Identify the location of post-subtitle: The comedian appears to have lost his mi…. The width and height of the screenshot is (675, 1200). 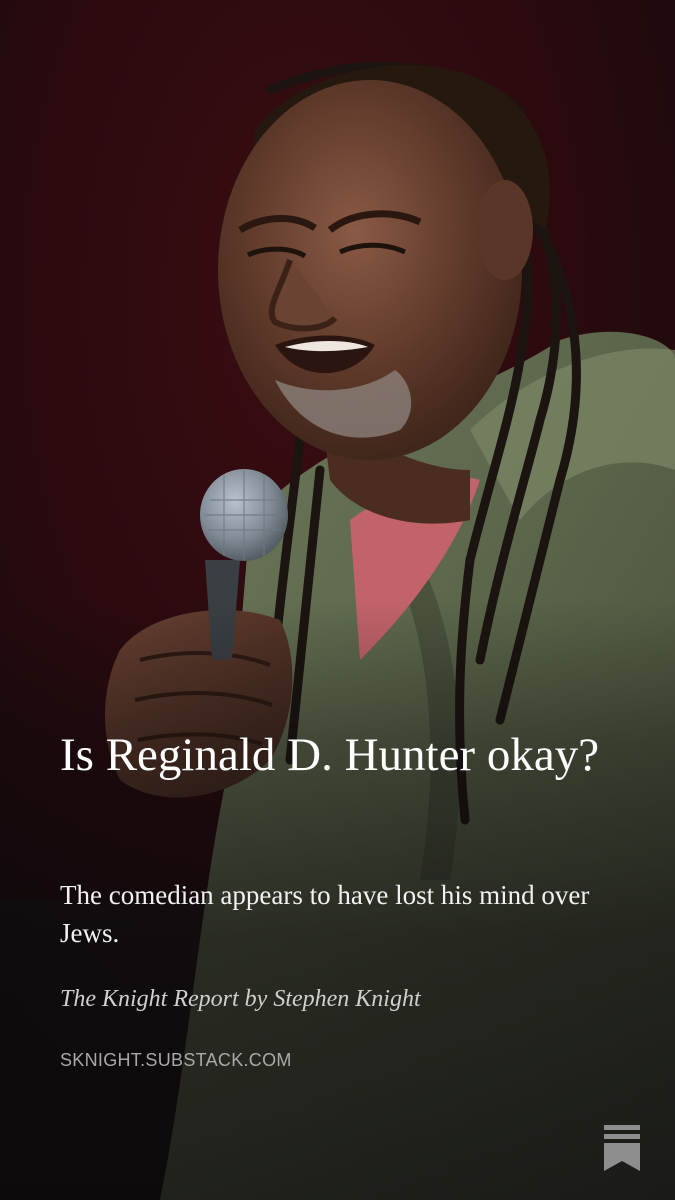
(325, 914).